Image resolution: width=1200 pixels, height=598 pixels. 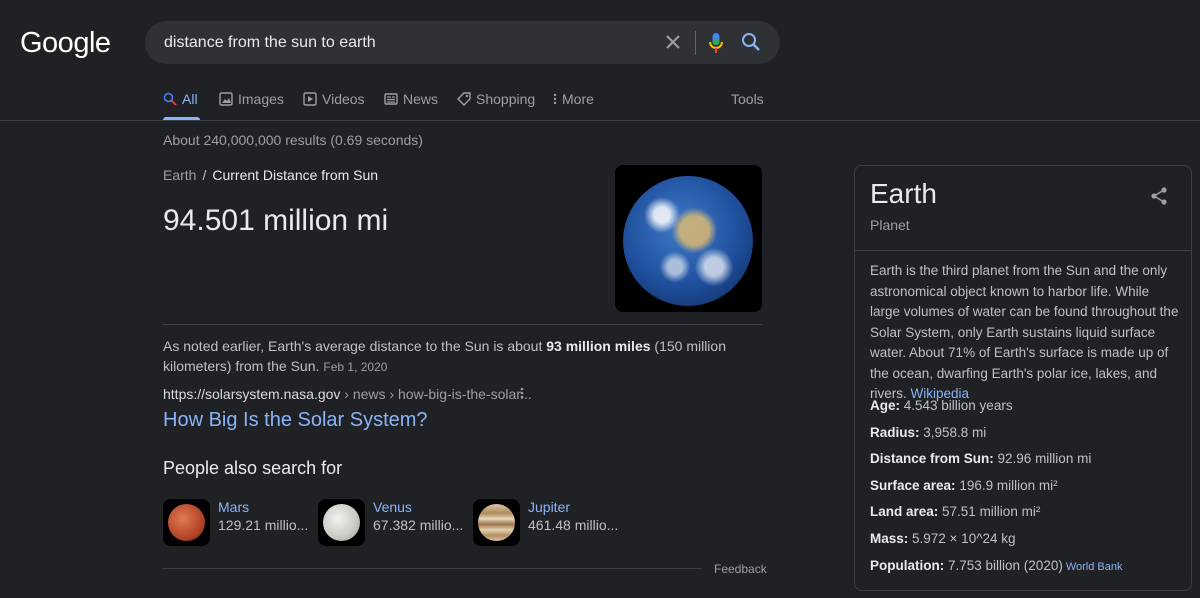 I want to click on google-logo: Google, so click(x=65, y=43).